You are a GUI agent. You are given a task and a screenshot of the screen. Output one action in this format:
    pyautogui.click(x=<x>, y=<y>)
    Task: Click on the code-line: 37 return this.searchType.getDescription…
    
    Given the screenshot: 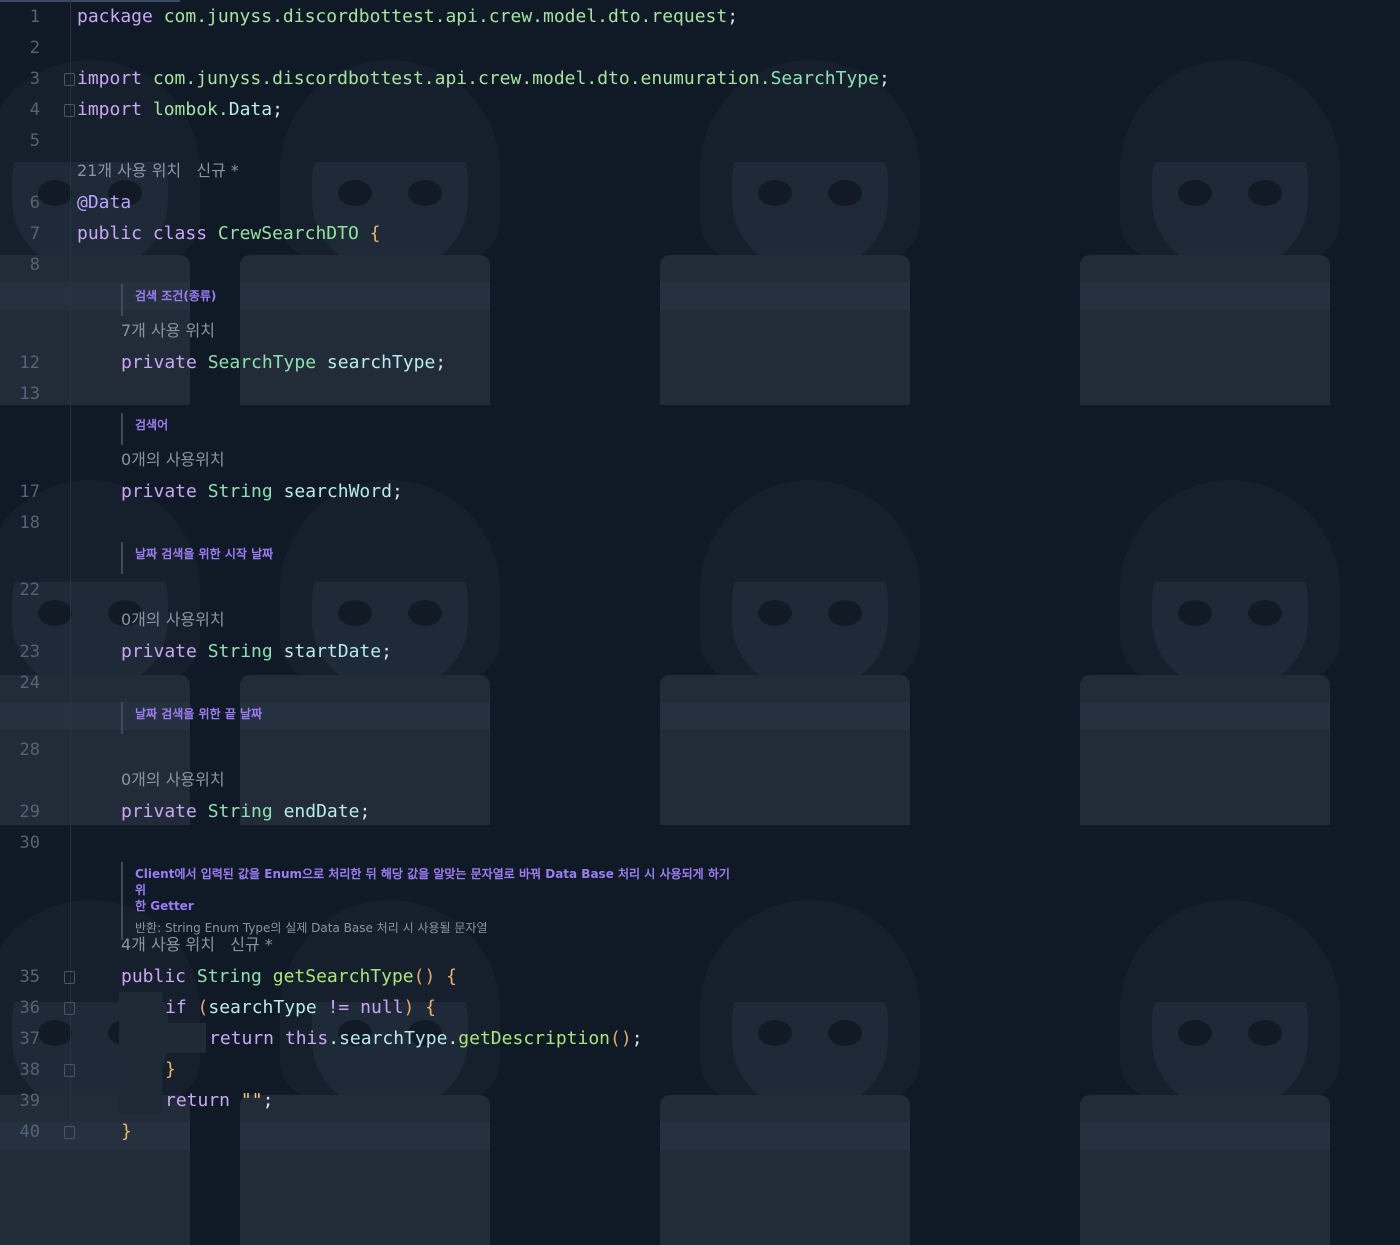 What is the action you would take?
    pyautogui.click(x=700, y=1039)
    